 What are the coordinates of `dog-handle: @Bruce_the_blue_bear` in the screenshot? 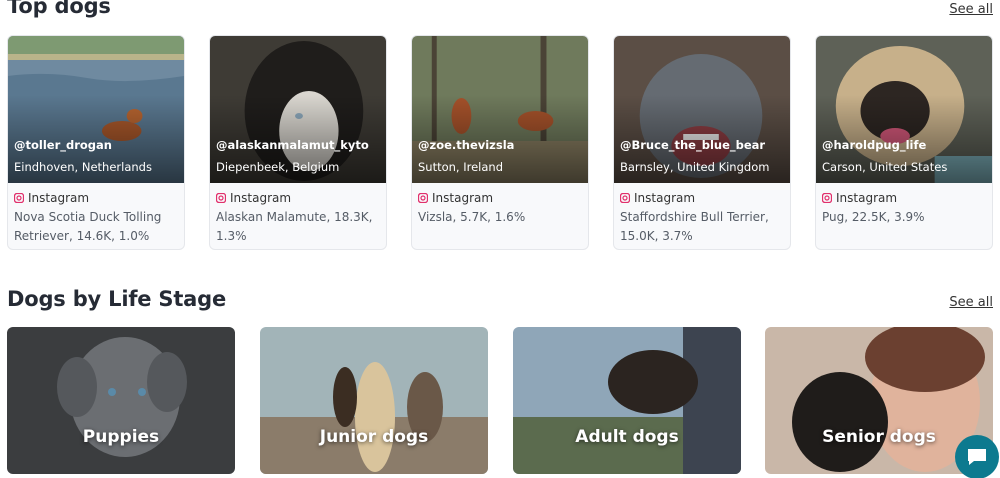 It's located at (693, 145).